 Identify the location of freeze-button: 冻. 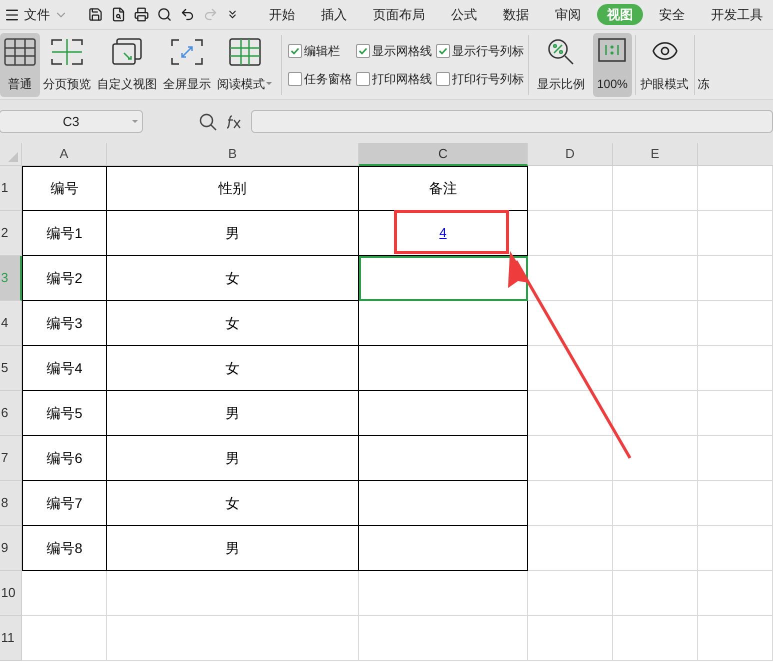
(704, 64).